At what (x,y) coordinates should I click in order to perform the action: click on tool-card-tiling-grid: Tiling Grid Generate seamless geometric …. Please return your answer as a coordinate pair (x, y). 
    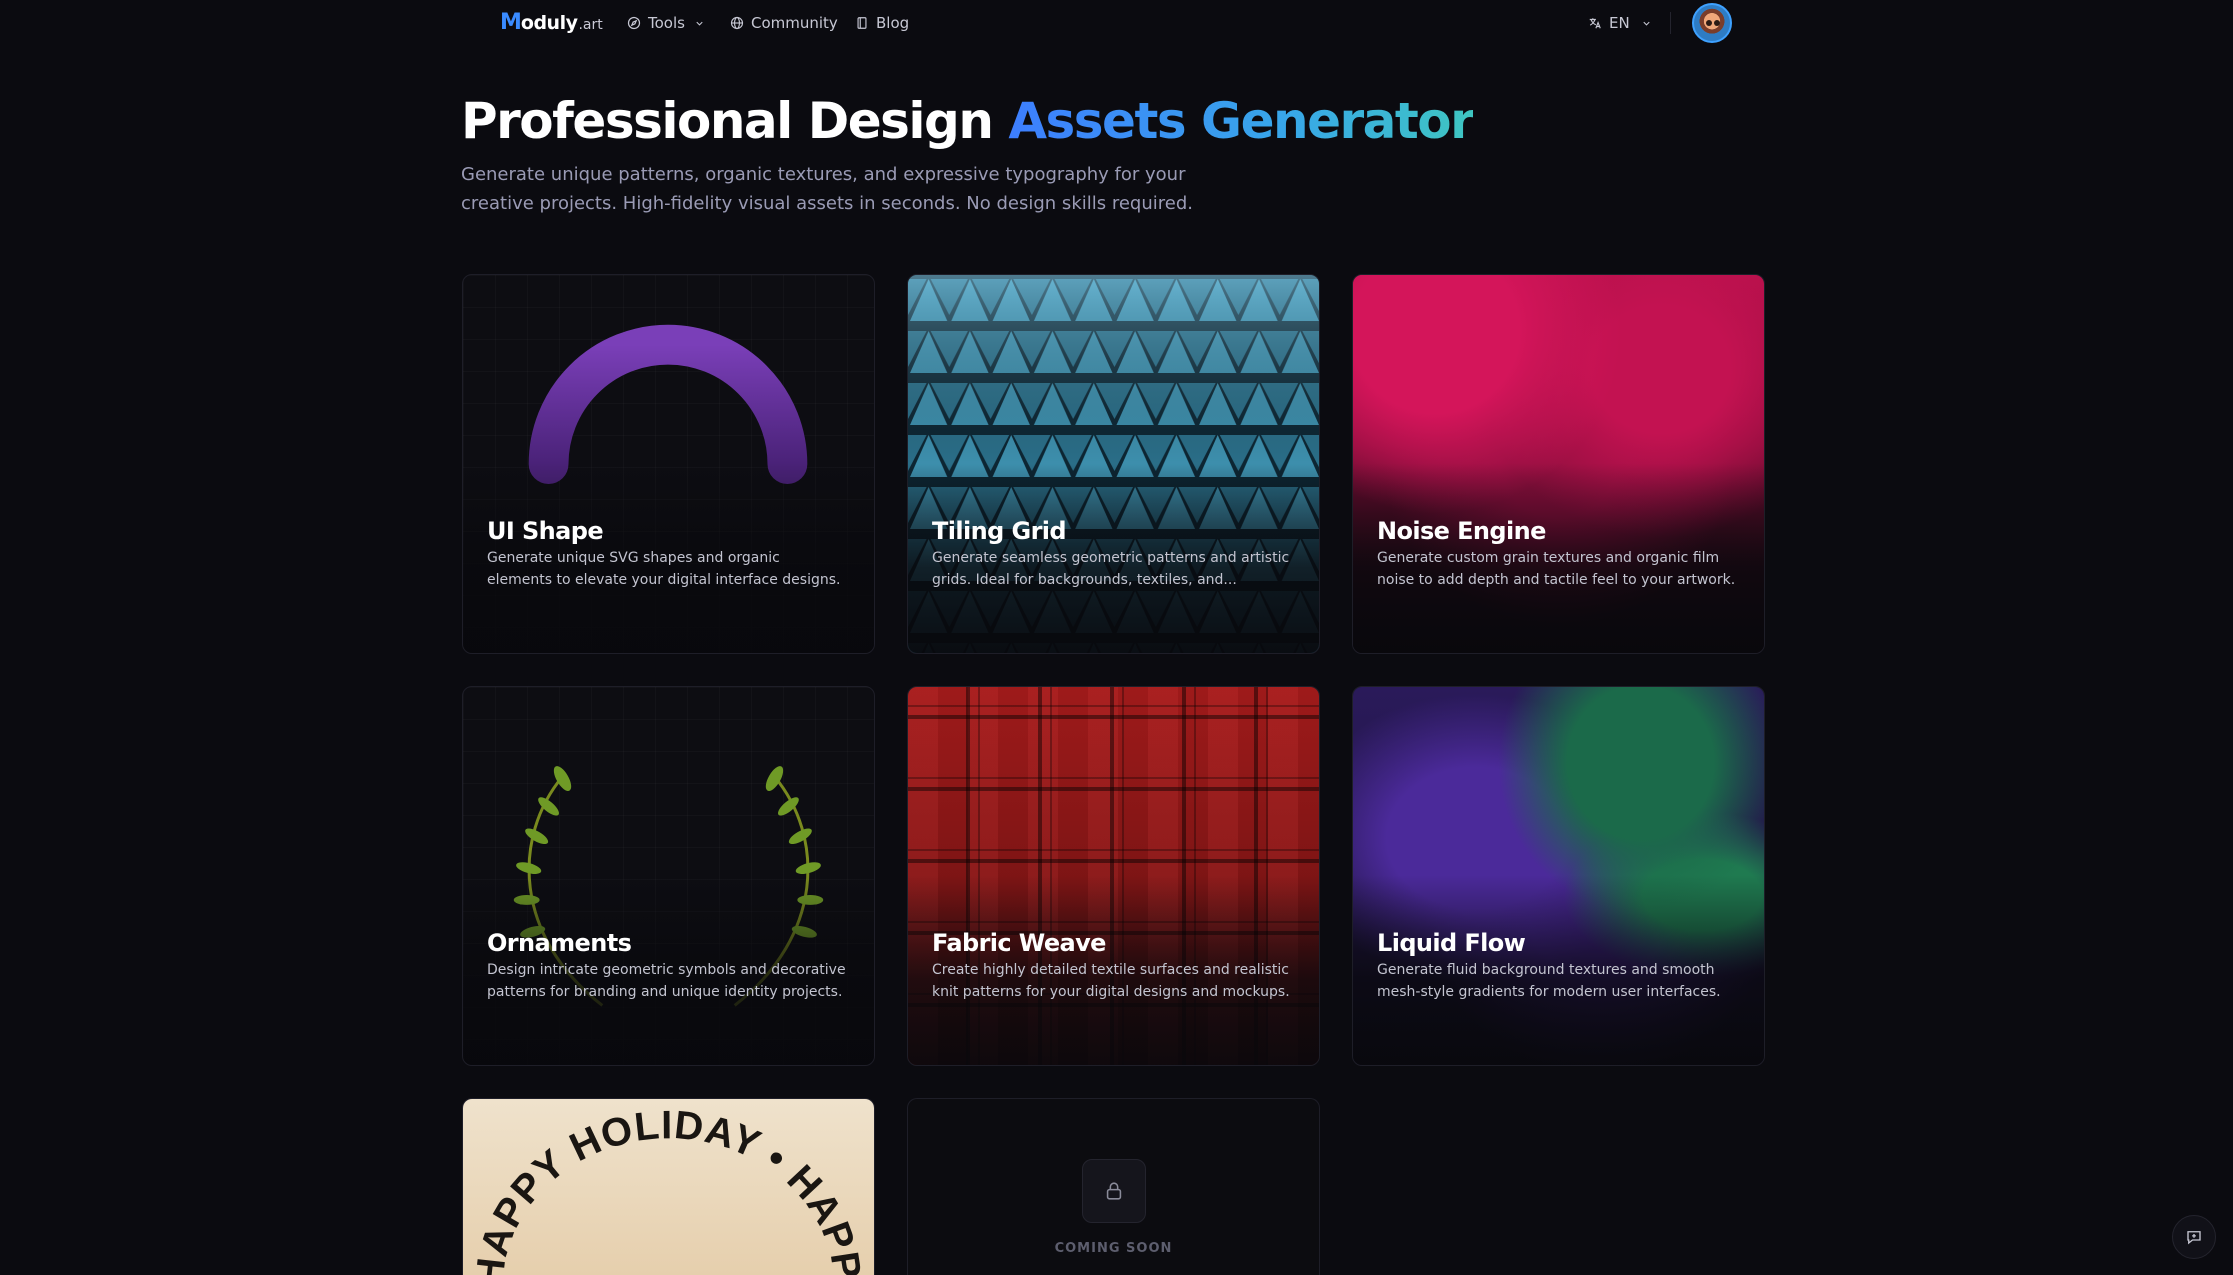
    Looking at the image, I should click on (1113, 464).